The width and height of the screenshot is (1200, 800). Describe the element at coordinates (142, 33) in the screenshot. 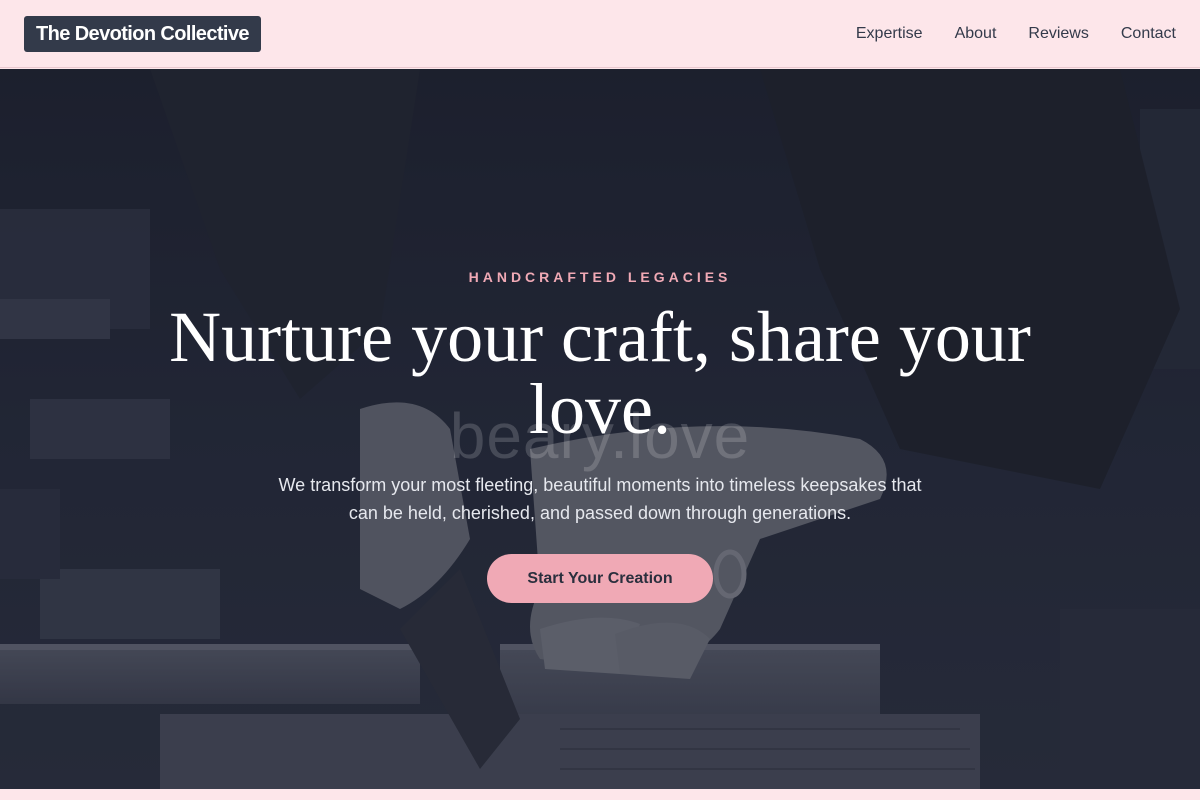

I see `brand-logo: The Devotion Collective` at that location.